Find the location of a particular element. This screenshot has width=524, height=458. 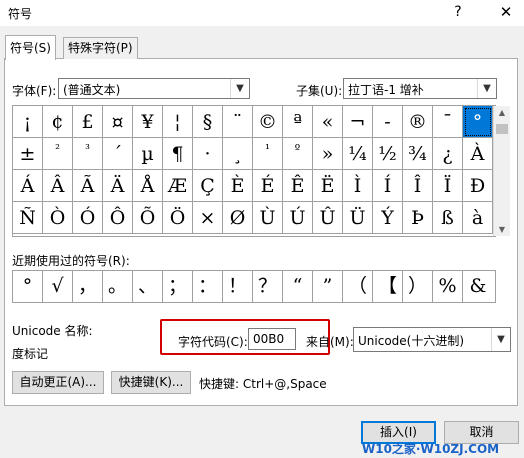

symbol-cell: ³ is located at coordinates (88, 154).